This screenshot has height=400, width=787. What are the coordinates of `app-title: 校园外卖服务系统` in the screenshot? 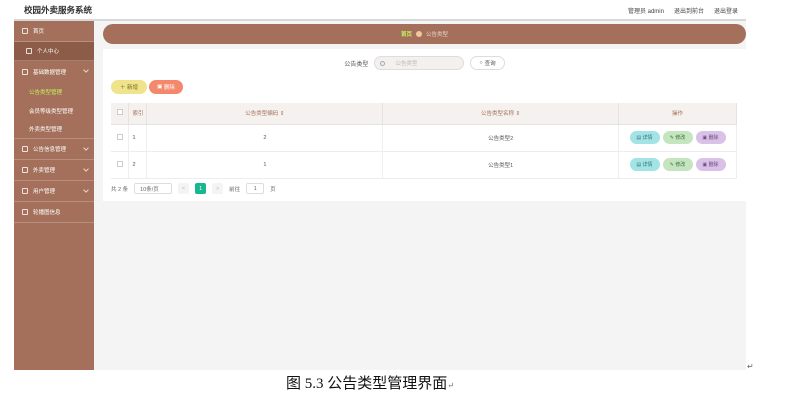 It's located at (58, 10).